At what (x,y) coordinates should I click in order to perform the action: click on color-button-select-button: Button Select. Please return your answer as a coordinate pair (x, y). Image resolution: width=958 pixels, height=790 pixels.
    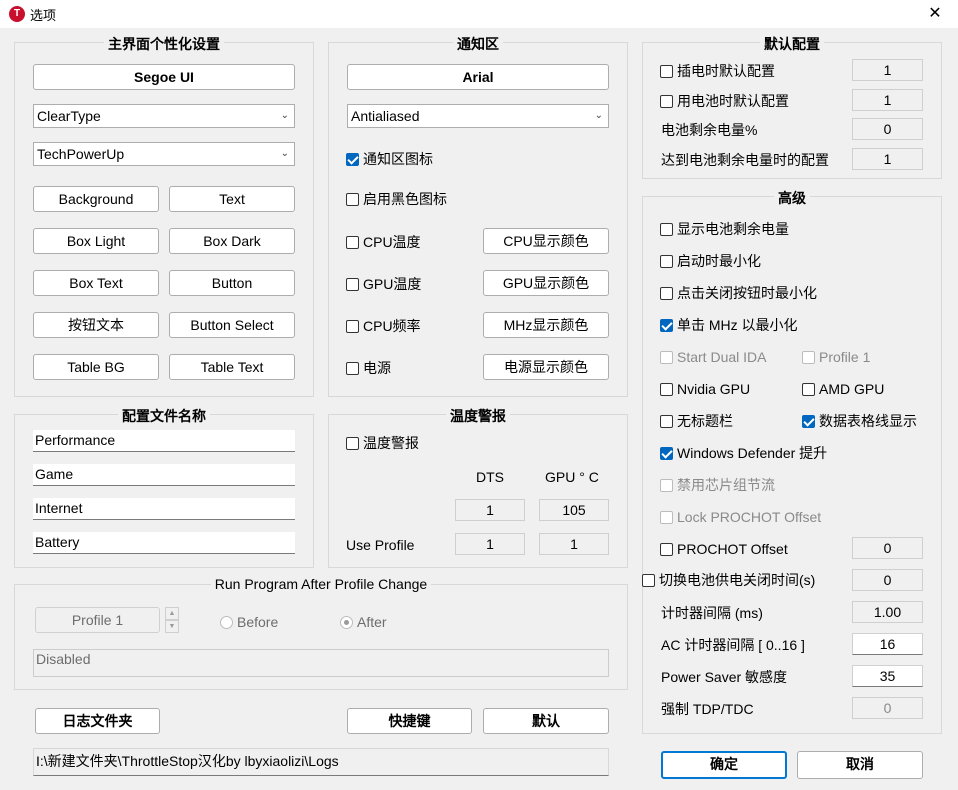
    Looking at the image, I should click on (232, 325).